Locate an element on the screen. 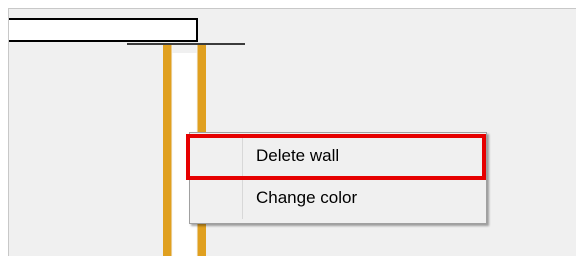 The width and height of the screenshot is (576, 256). selected-vertical-wall-left-edge is located at coordinates (167, 150).